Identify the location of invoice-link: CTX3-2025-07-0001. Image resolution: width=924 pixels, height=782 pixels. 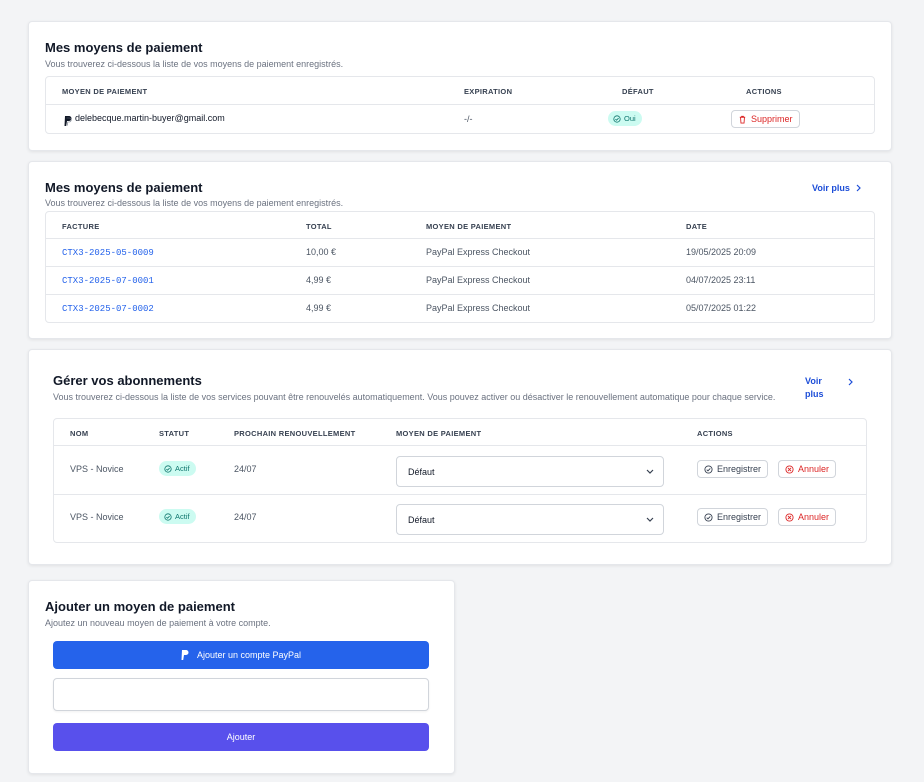
(108, 281).